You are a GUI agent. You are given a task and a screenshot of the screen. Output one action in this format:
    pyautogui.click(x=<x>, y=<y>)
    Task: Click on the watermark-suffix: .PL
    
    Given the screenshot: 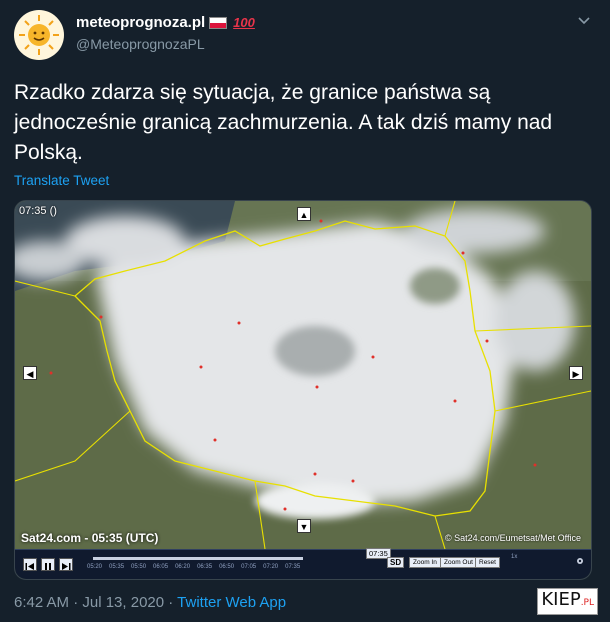 What is the action you would take?
    pyautogui.click(x=587, y=603)
    